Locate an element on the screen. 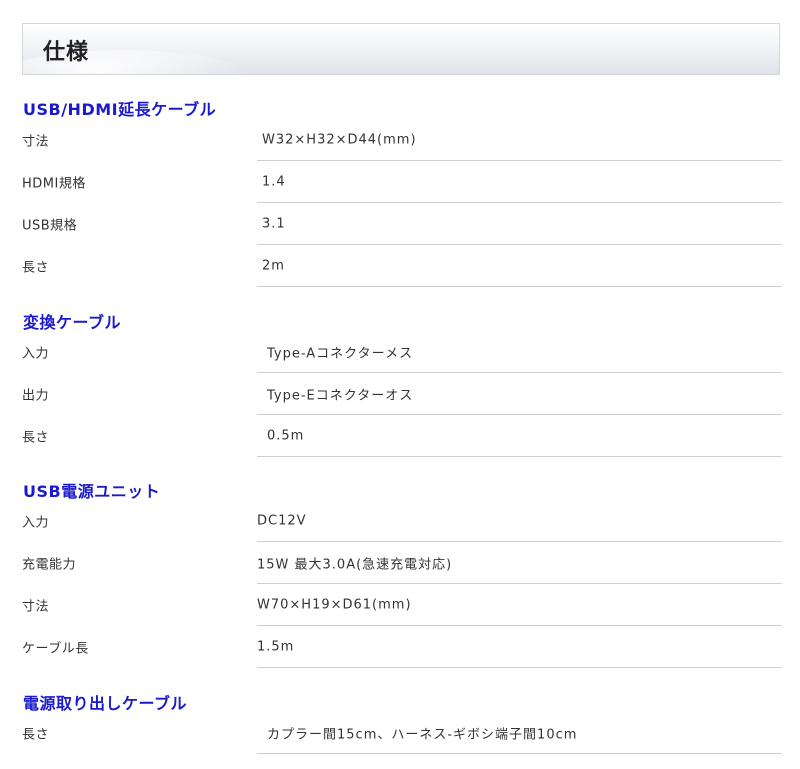  spec-label: USB規格 is located at coordinates (50, 226).